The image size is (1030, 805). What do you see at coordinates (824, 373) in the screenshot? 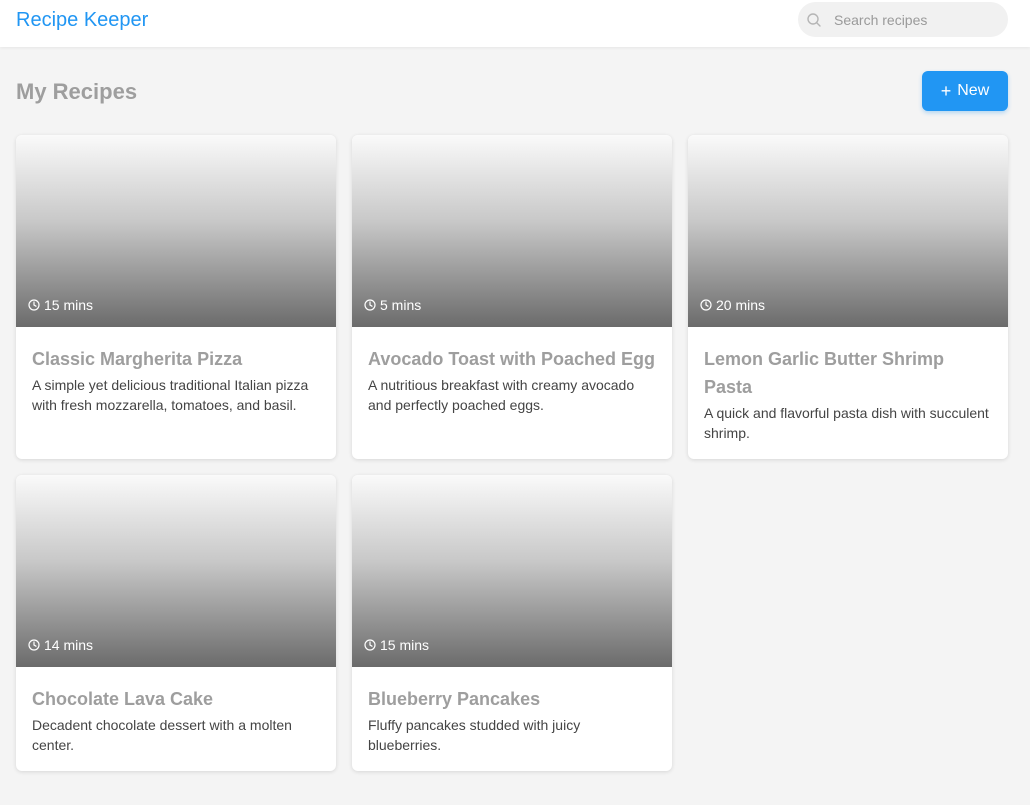
I see `recipe-title: Lemon Garlic Butter Shrimp Pasta` at bounding box center [824, 373].